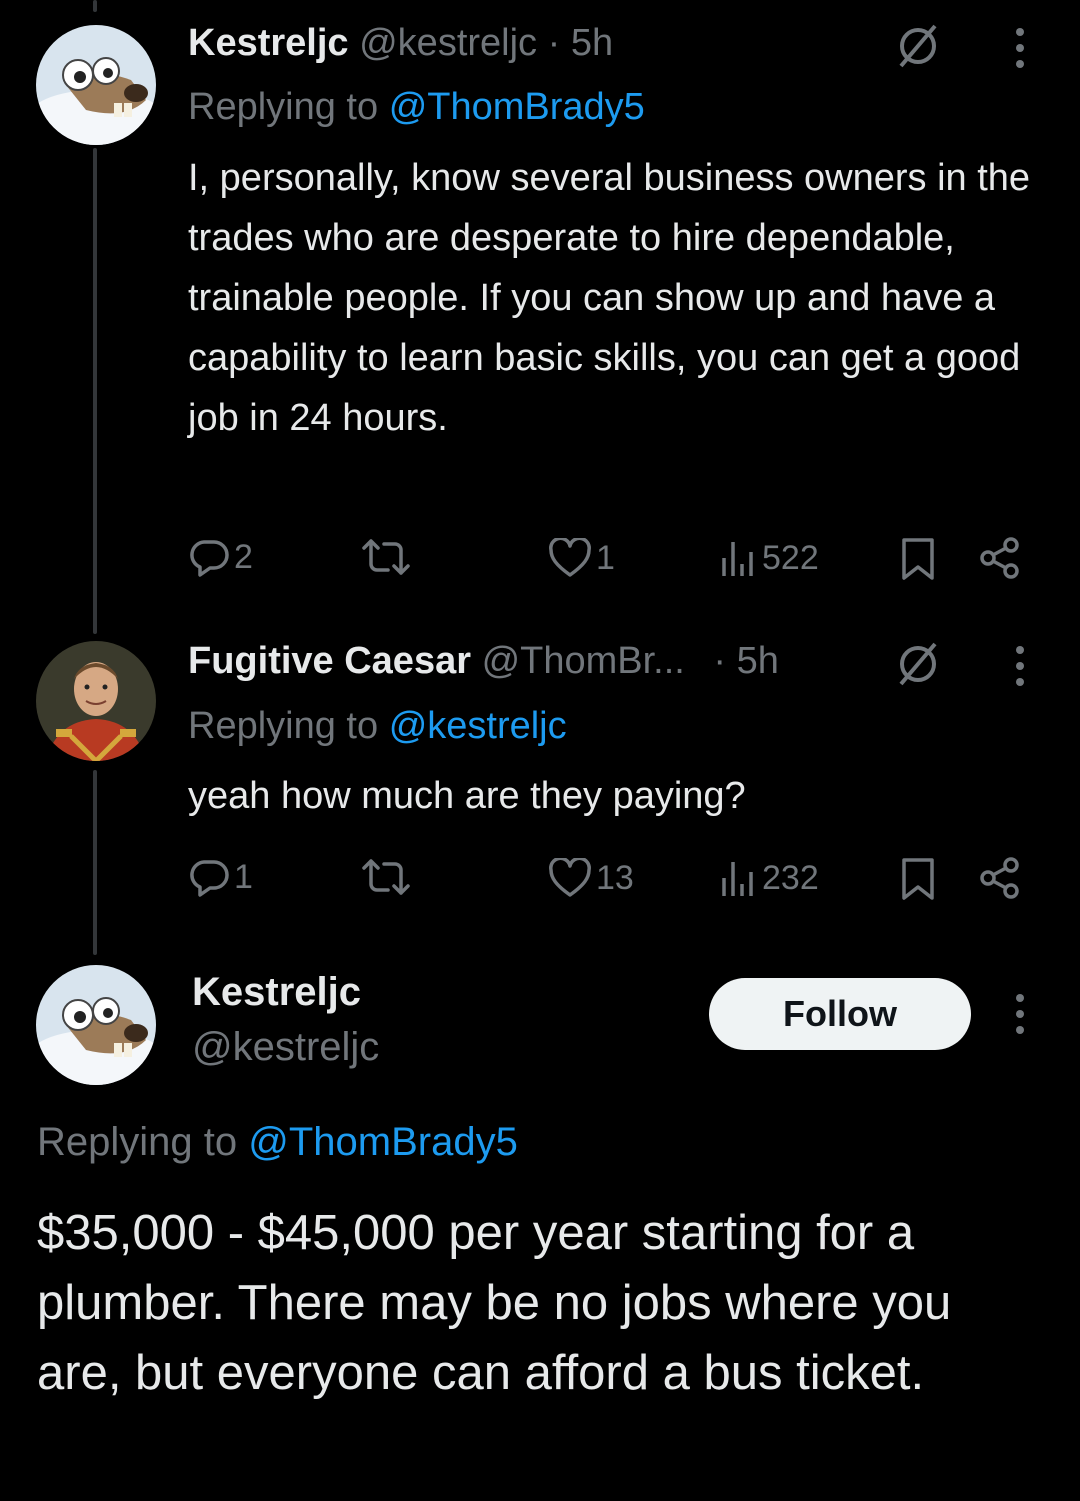 The width and height of the screenshot is (1080, 1501). I want to click on view-count: 522, so click(790, 557).